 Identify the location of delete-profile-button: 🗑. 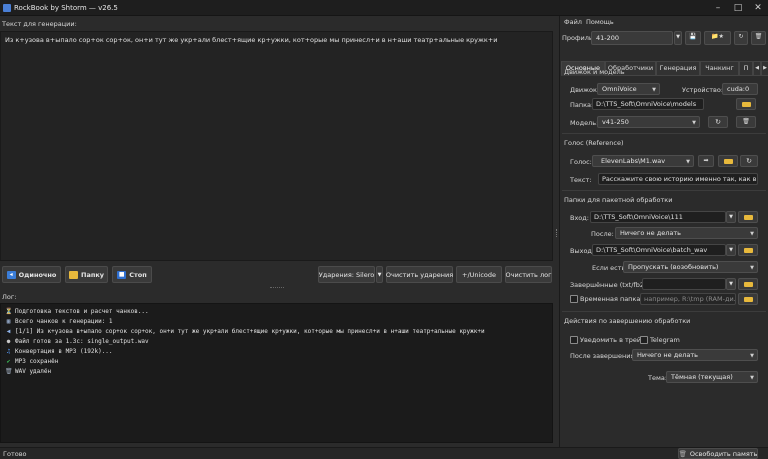
(758, 38).